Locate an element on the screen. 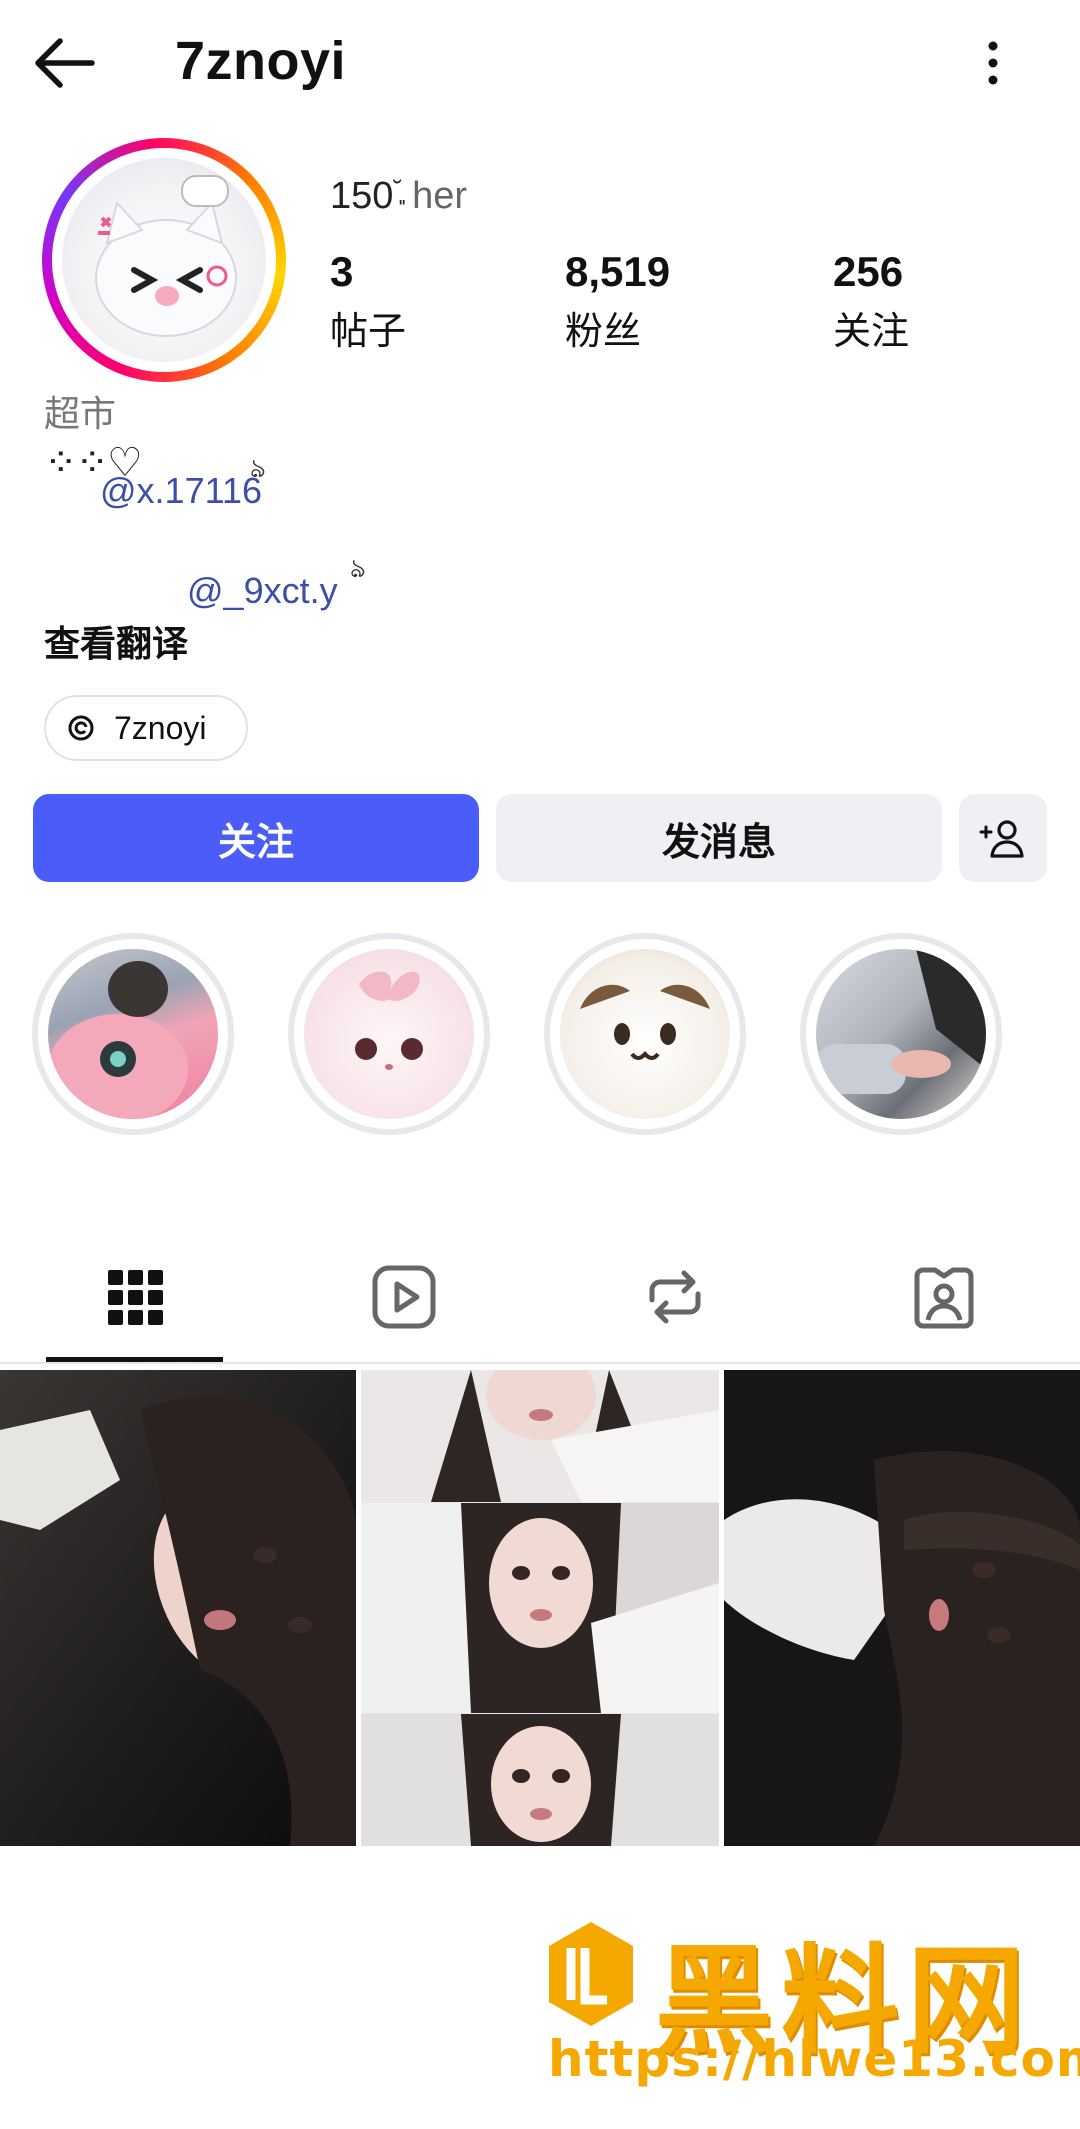  threads-label: 7znoyi is located at coordinates (160, 727).